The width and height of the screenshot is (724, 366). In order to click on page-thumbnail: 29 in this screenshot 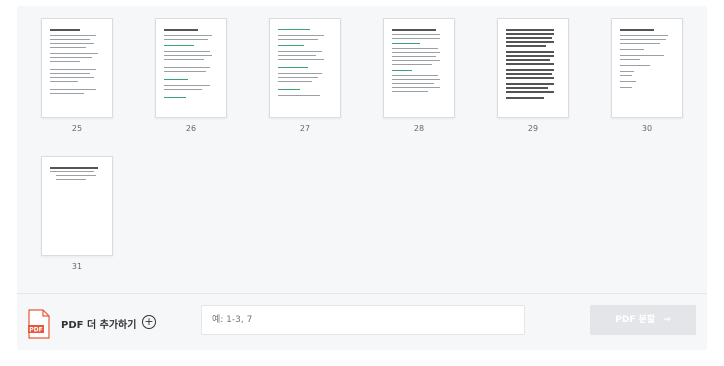, I will do `click(533, 75)`.